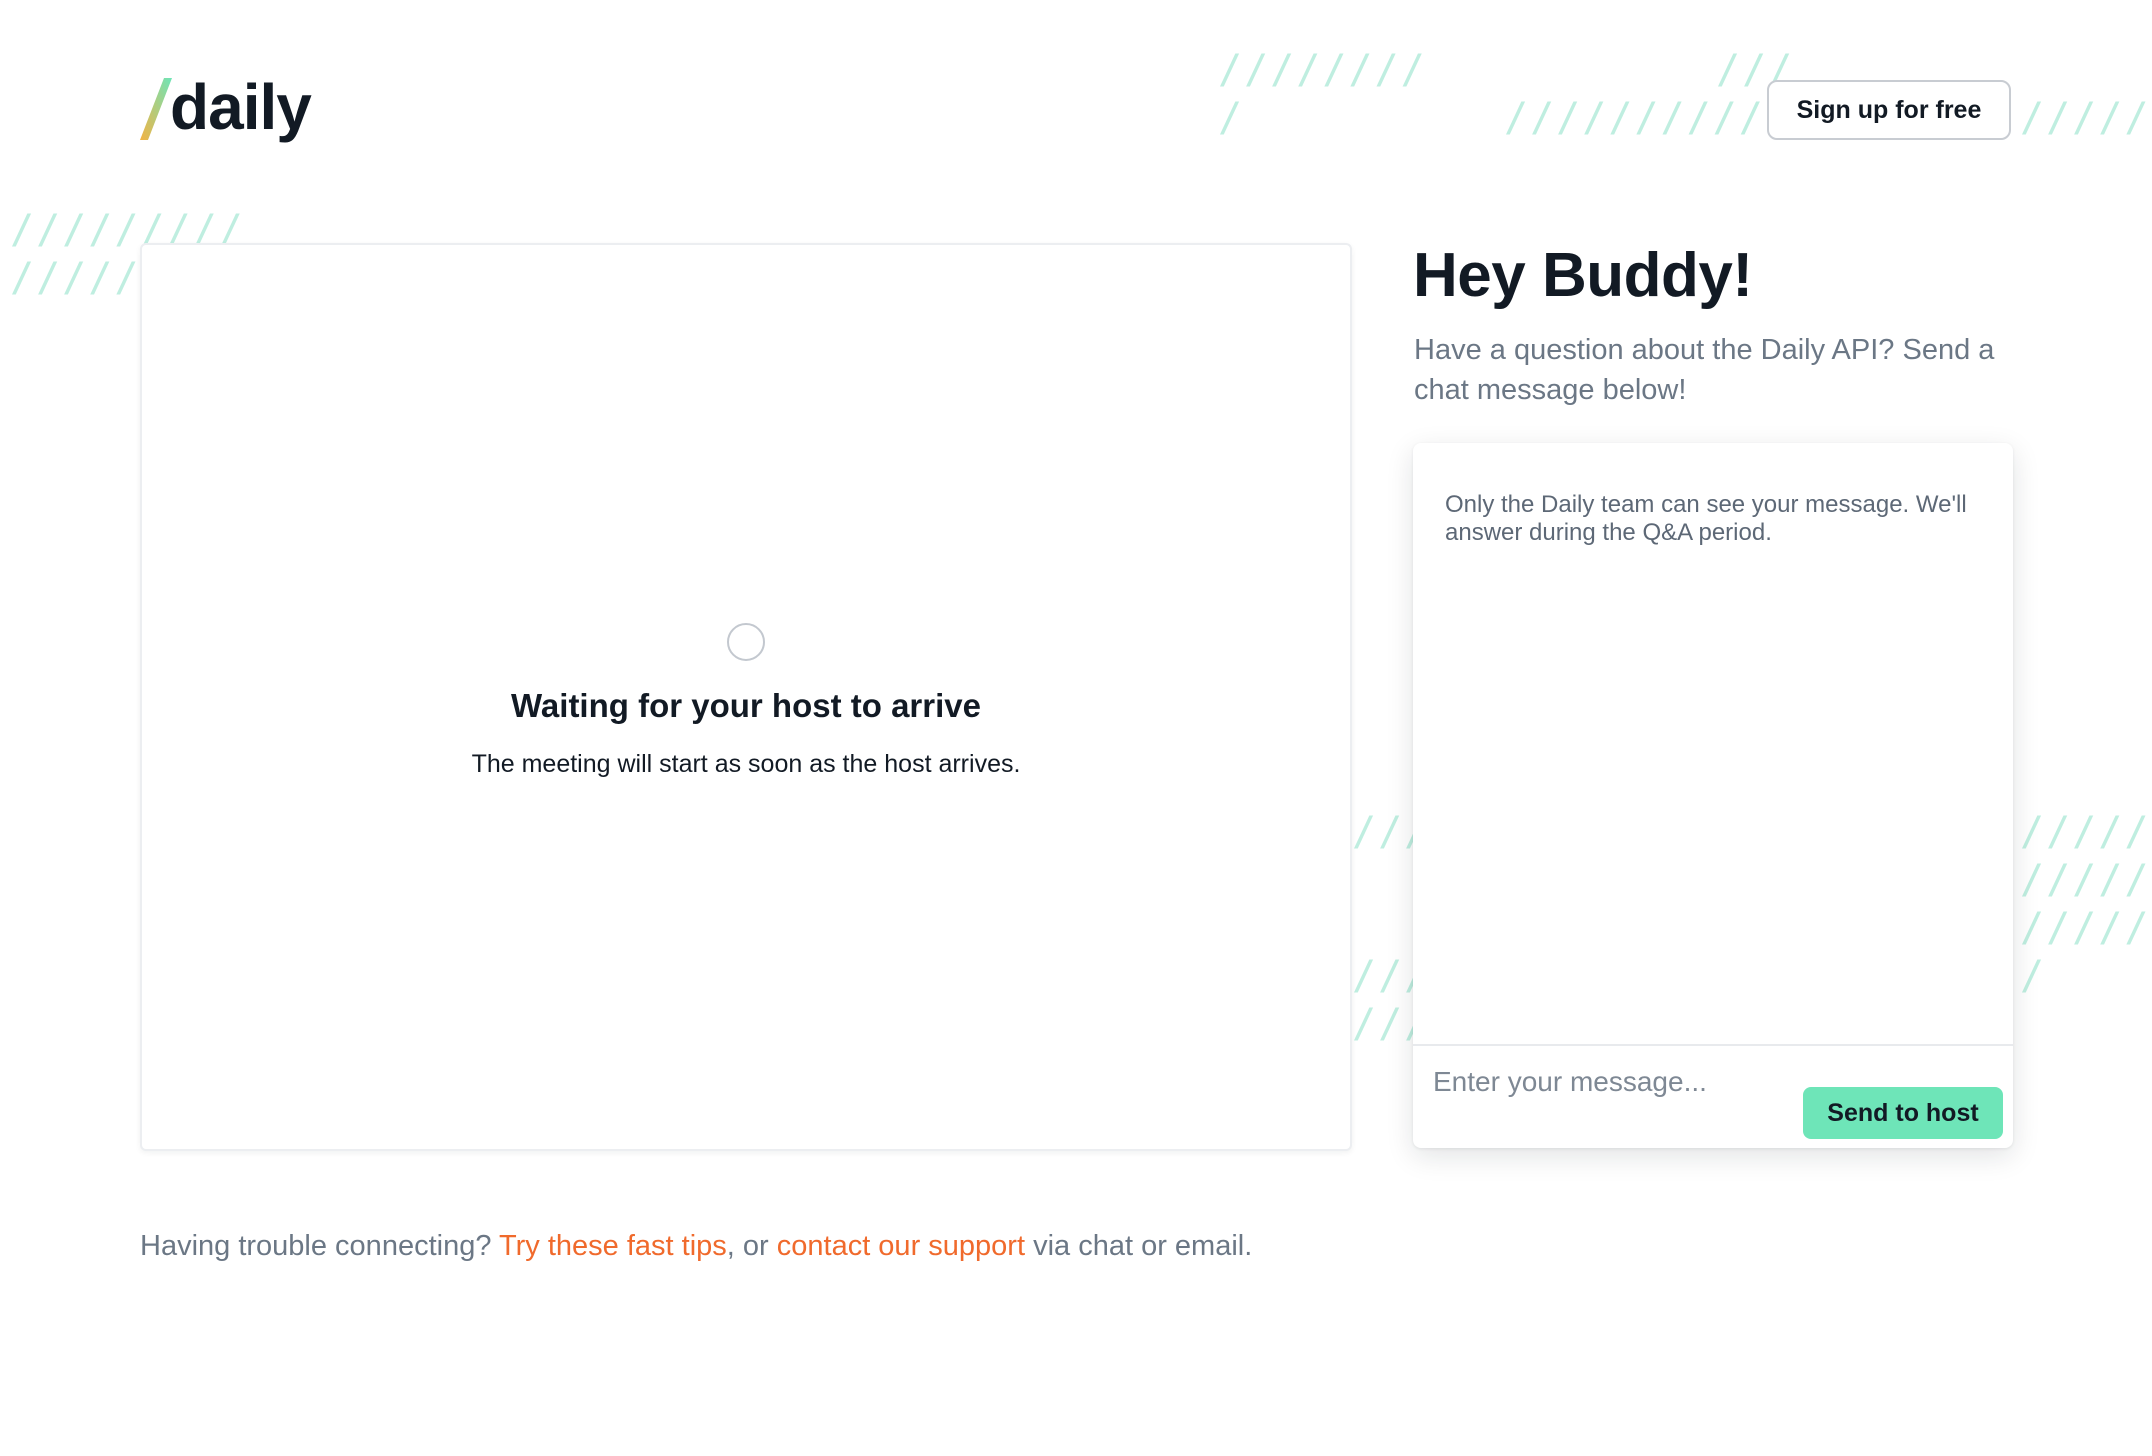 The image size is (2152, 1456). What do you see at coordinates (901, 1246) in the screenshot?
I see `contact-support-link: contact our support` at bounding box center [901, 1246].